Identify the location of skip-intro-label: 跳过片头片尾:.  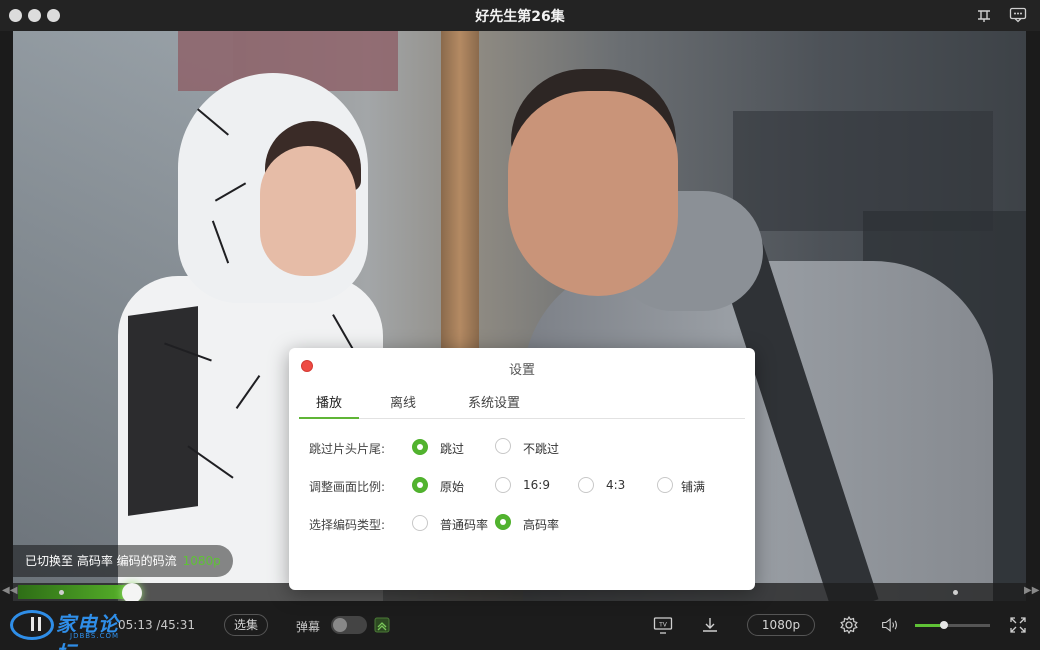
(347, 449).